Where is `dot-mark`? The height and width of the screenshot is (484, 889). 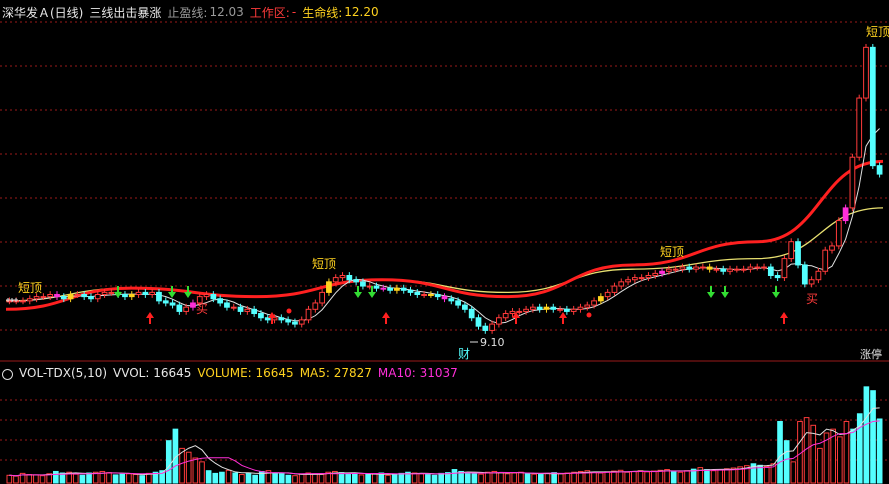 dot-mark is located at coordinates (289, 311).